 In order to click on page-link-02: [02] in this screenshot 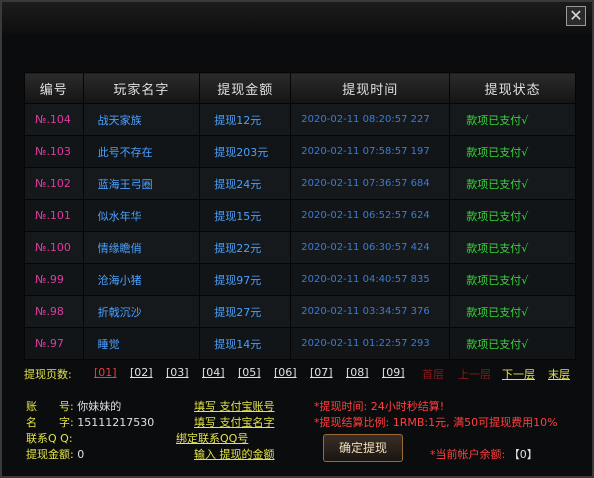, I will do `click(141, 372)`.